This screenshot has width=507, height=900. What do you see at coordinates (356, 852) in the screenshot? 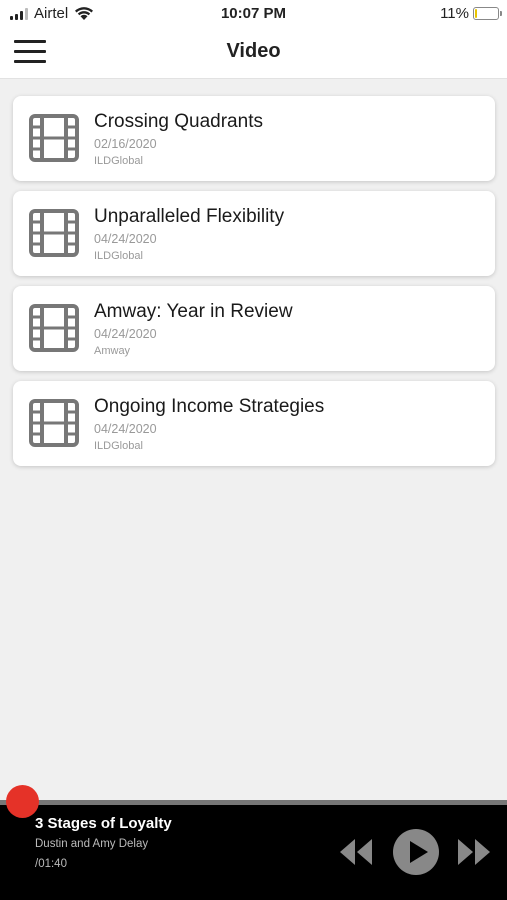
I see `rewind-icon` at bounding box center [356, 852].